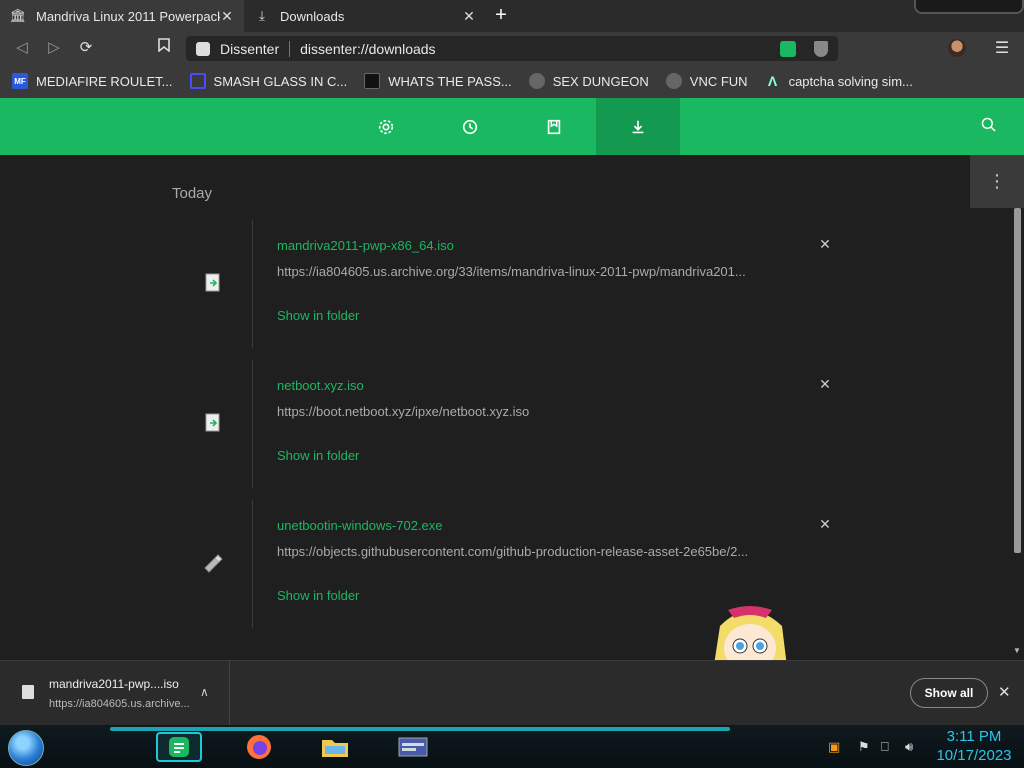  I want to click on taskbar: ▣ ⚑ ⎕ 🔊︎ 3:11 PM 10/17/2023, so click(512, 746).